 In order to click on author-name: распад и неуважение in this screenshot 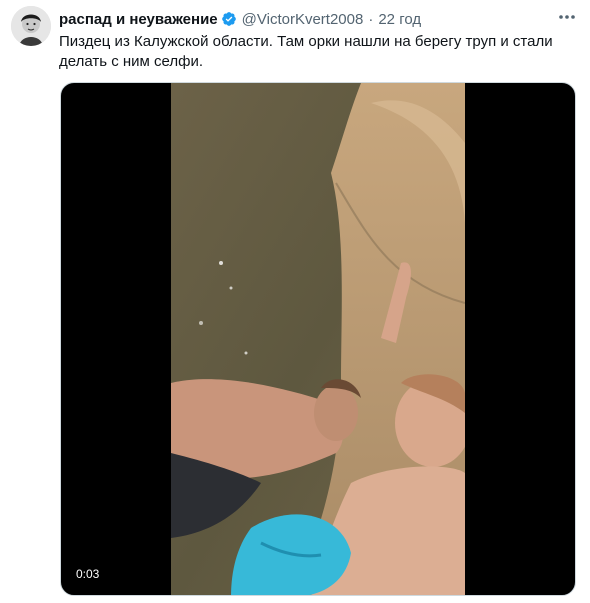, I will do `click(138, 19)`.